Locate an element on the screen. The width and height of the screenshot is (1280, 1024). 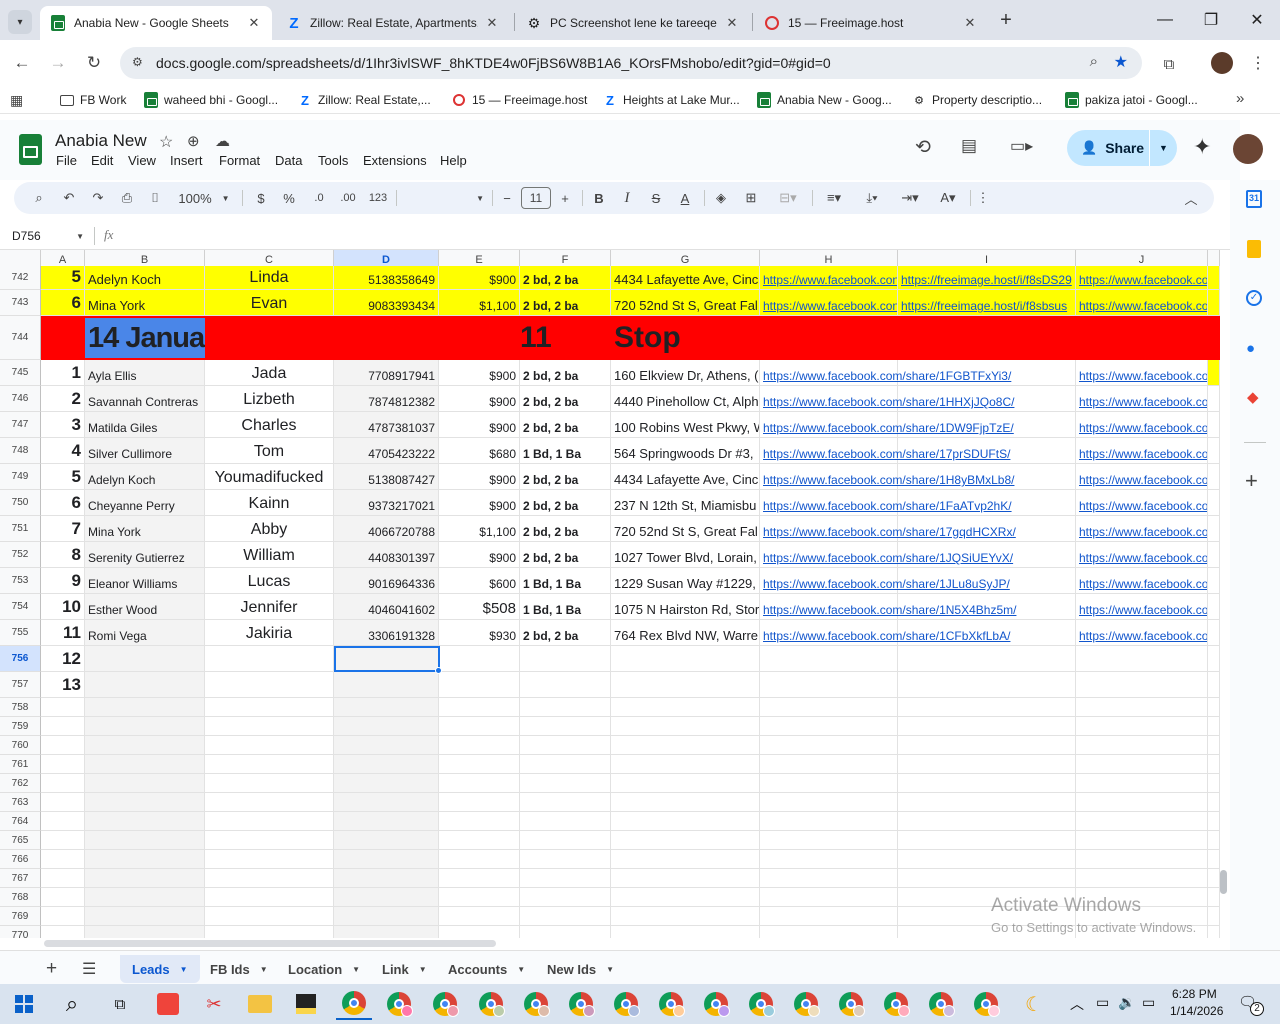
row-header: 761 is located at coordinates (20, 764).